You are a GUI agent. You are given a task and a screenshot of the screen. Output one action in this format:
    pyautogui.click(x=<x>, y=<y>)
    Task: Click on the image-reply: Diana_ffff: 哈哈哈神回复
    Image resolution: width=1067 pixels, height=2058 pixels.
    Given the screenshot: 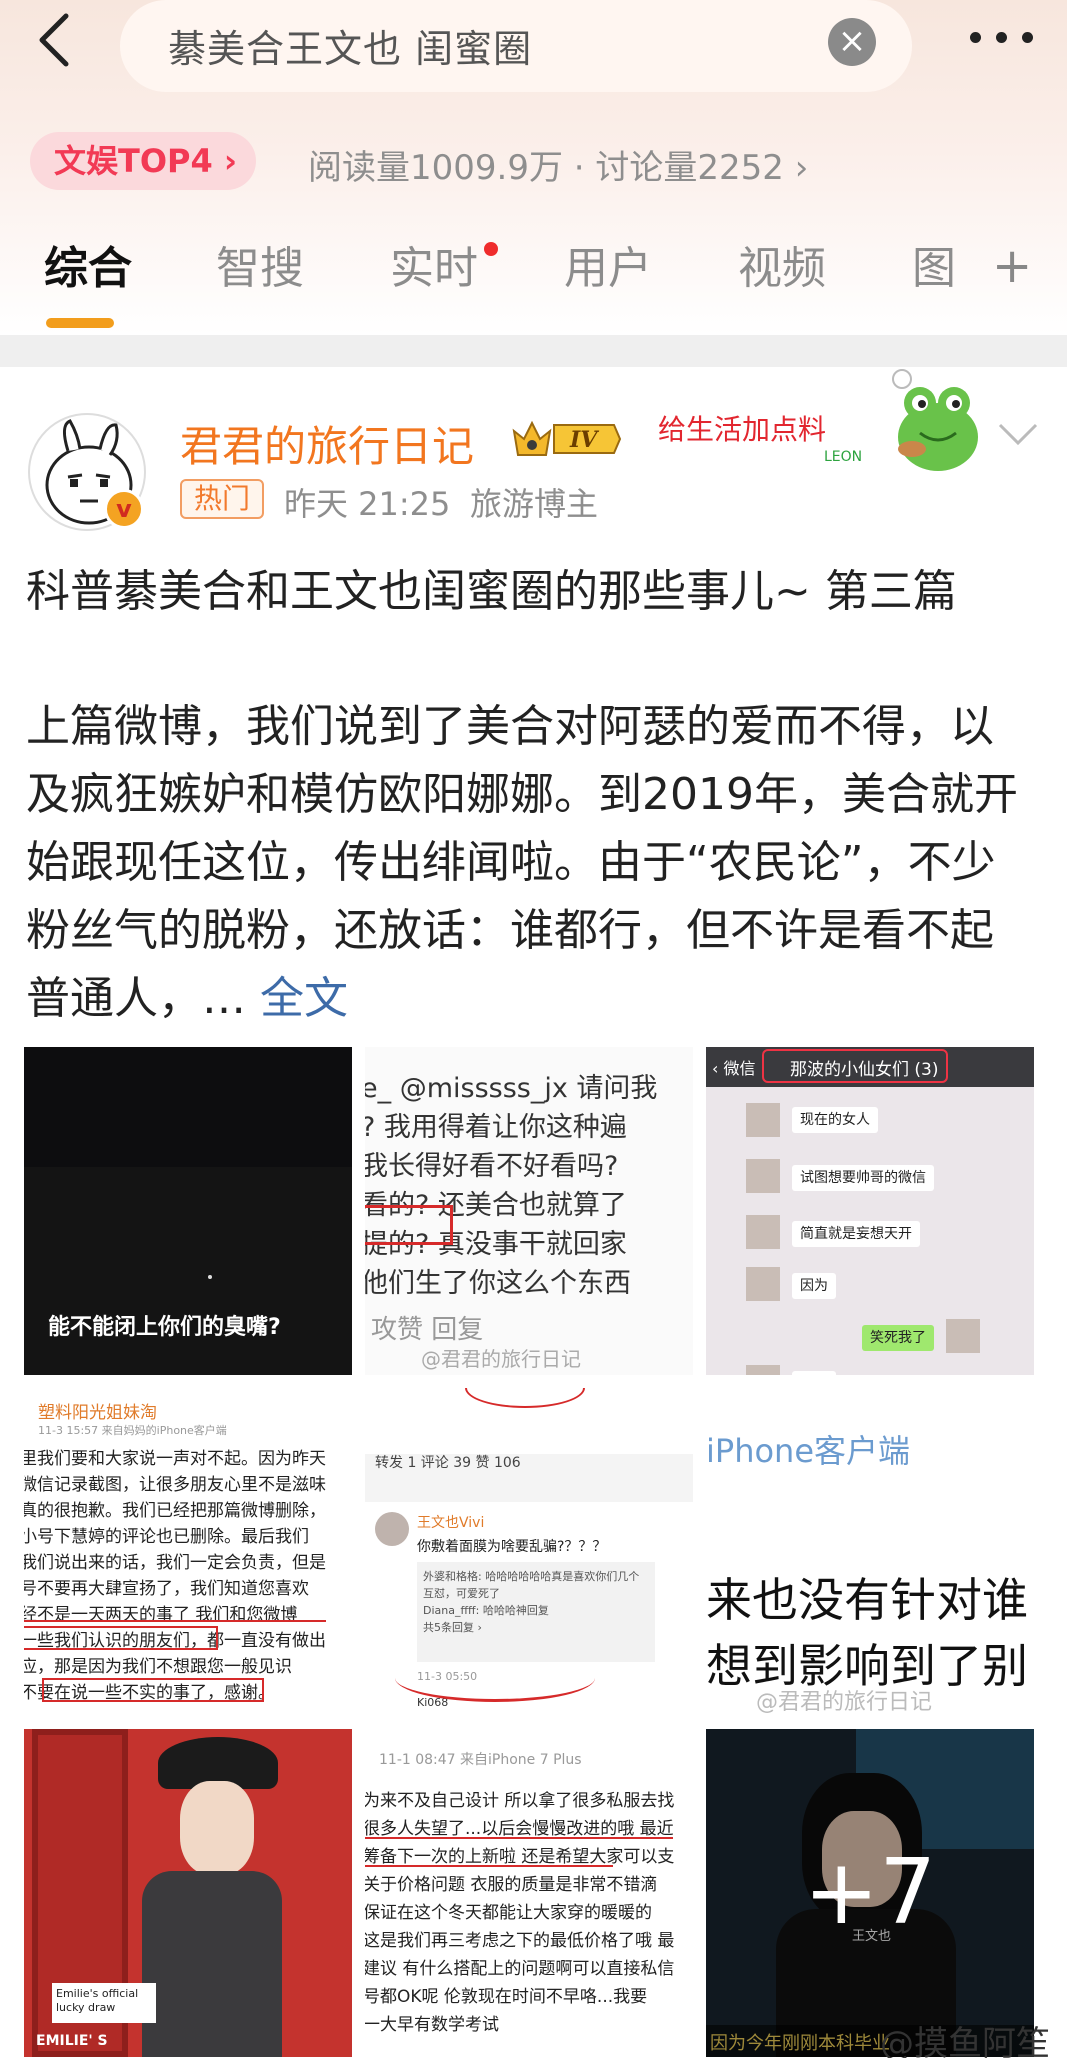 What is the action you would take?
    pyautogui.click(x=486, y=1610)
    